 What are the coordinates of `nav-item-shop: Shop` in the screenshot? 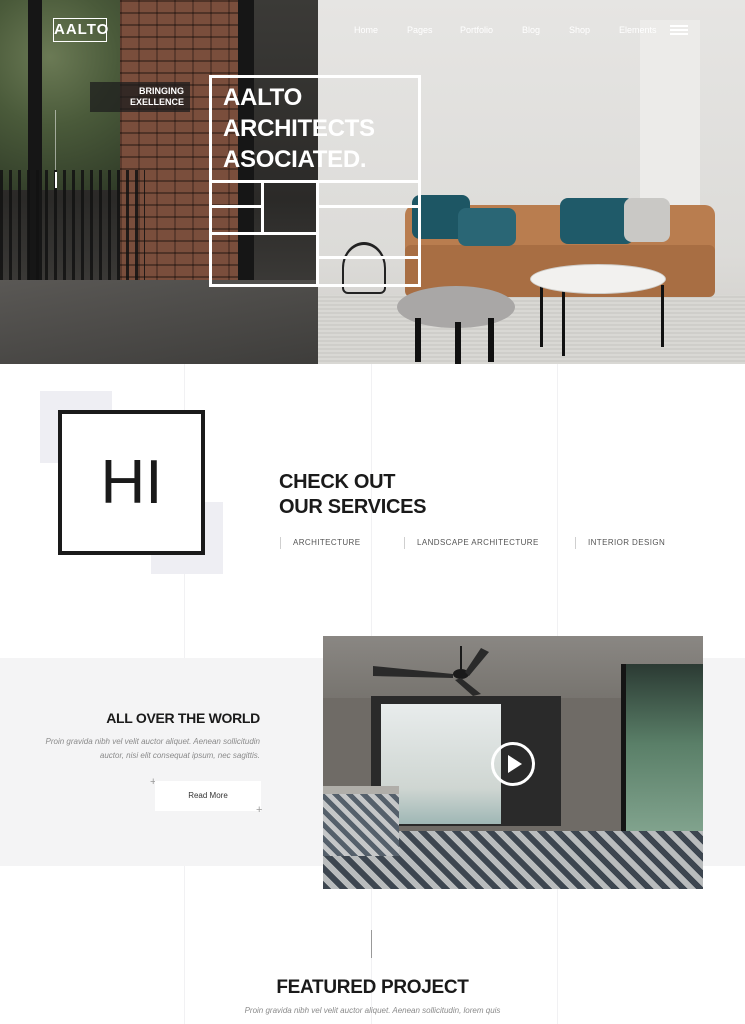 It's located at (579, 30).